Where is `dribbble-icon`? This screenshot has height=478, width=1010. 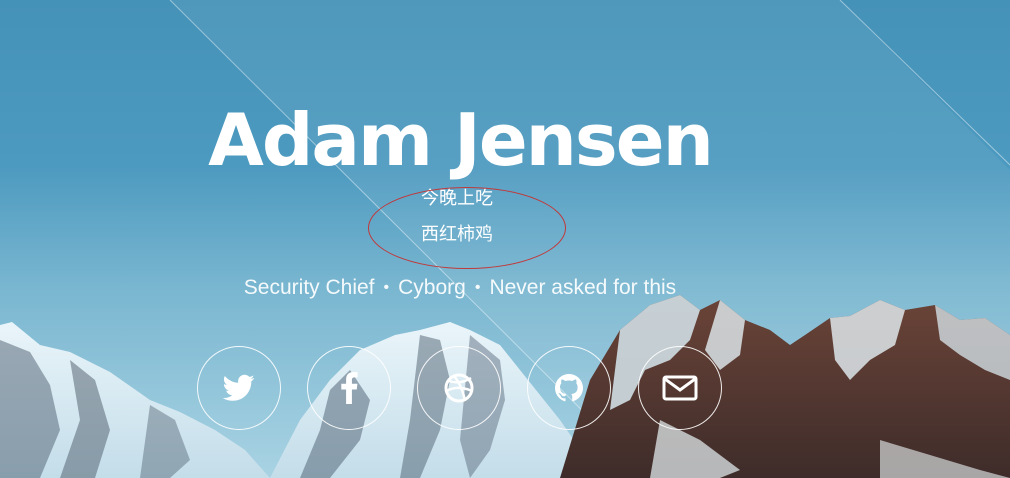 dribbble-icon is located at coordinates (459, 388).